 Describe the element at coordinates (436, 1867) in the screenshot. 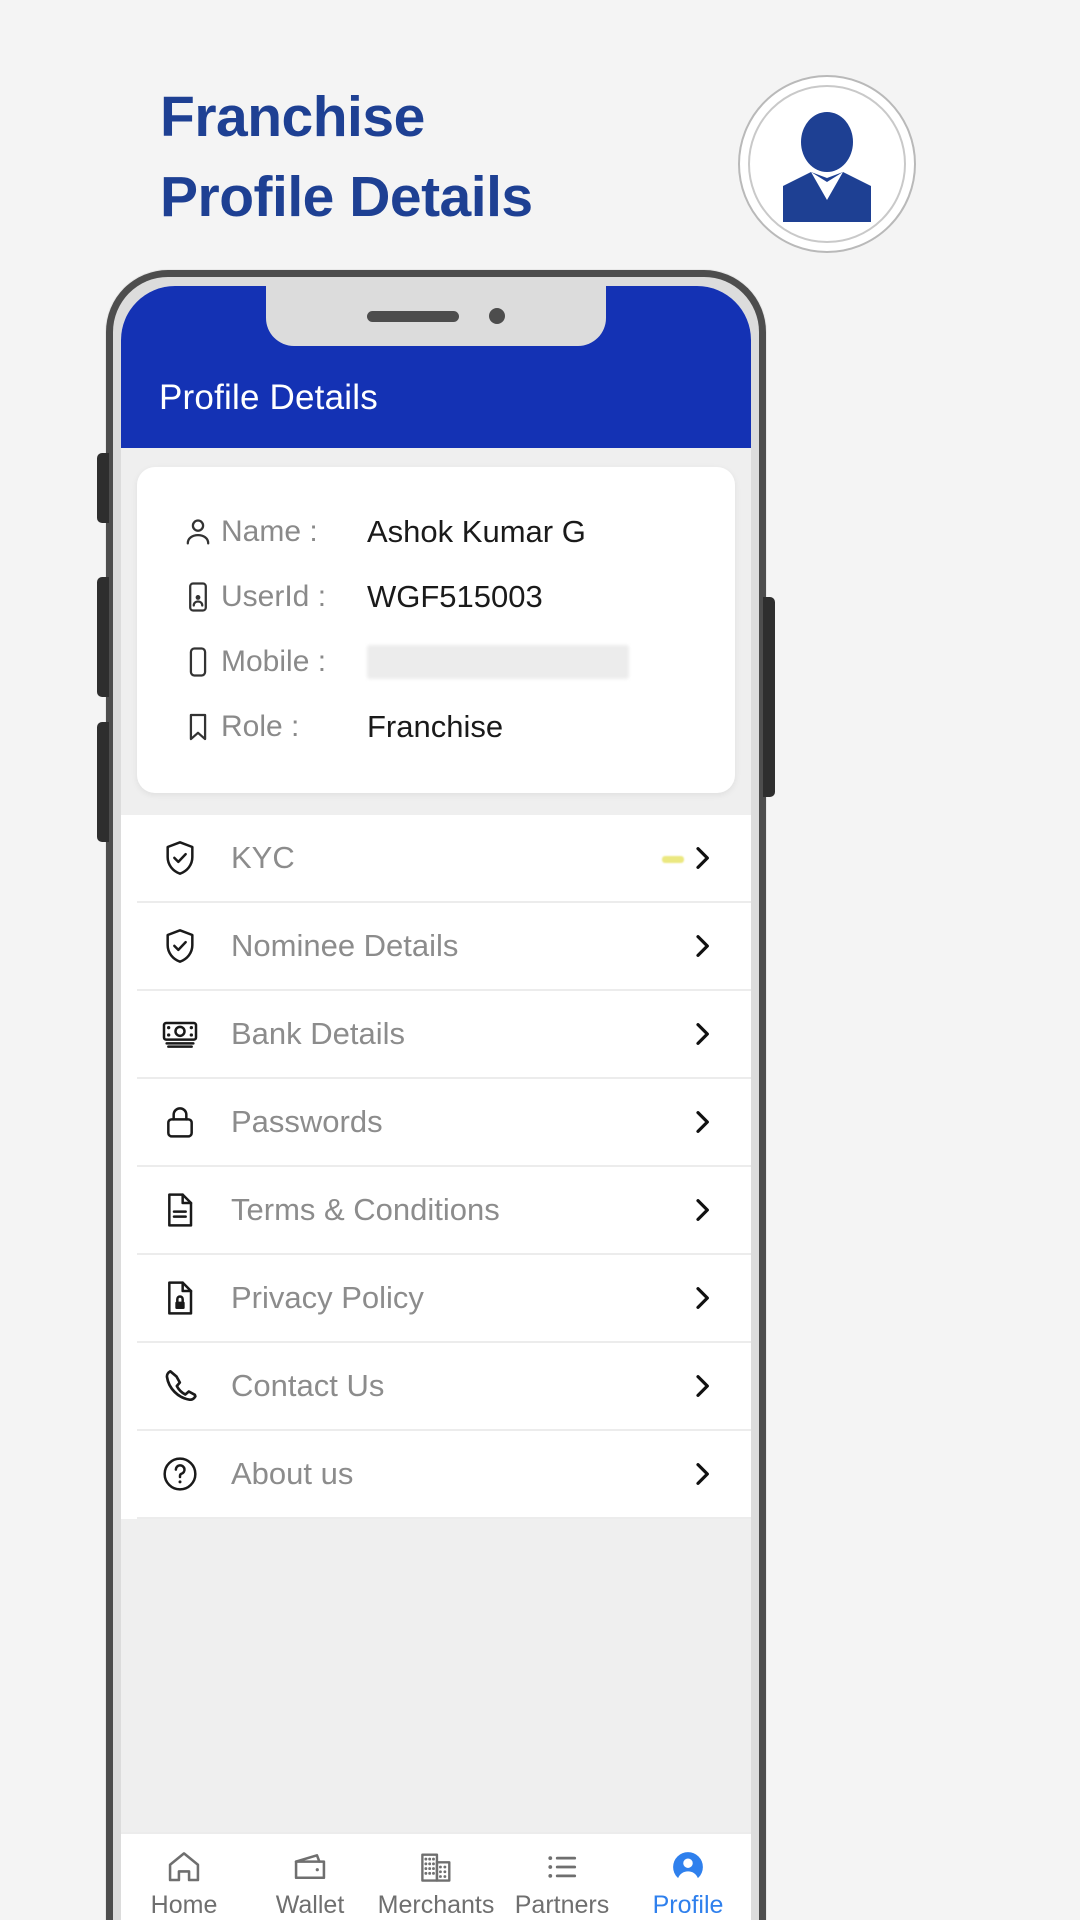

I see `buildings-icon` at that location.